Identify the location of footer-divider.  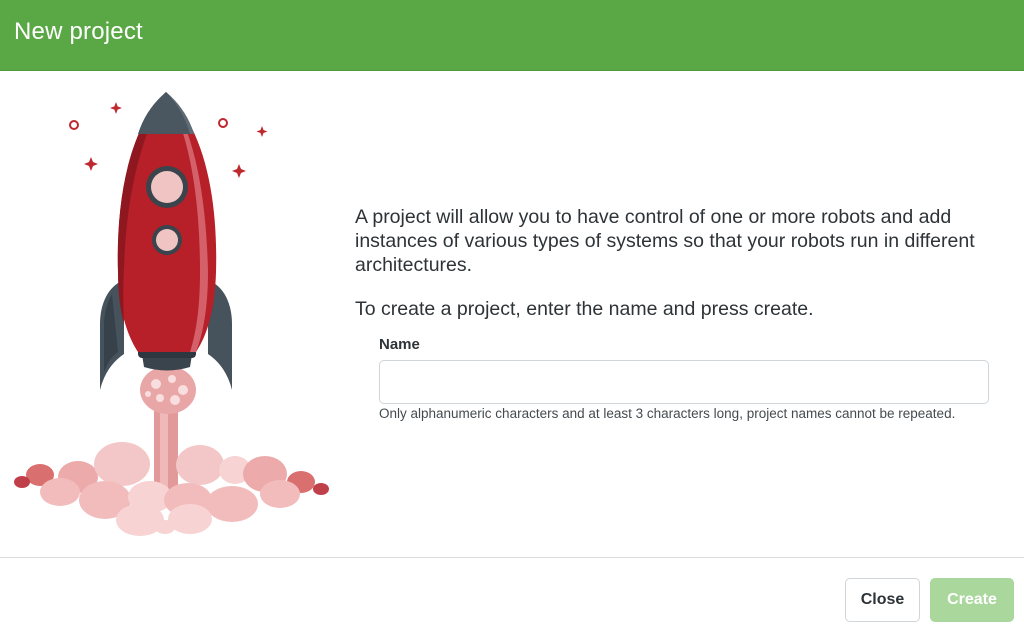
(512, 557).